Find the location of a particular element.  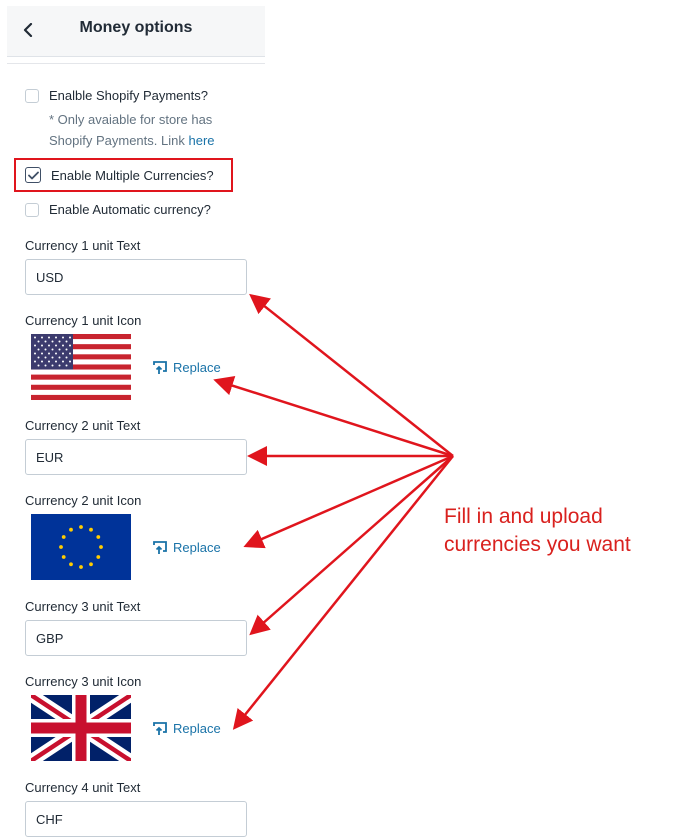

arrow-to-currency-3-text is located at coordinates (351, 545).